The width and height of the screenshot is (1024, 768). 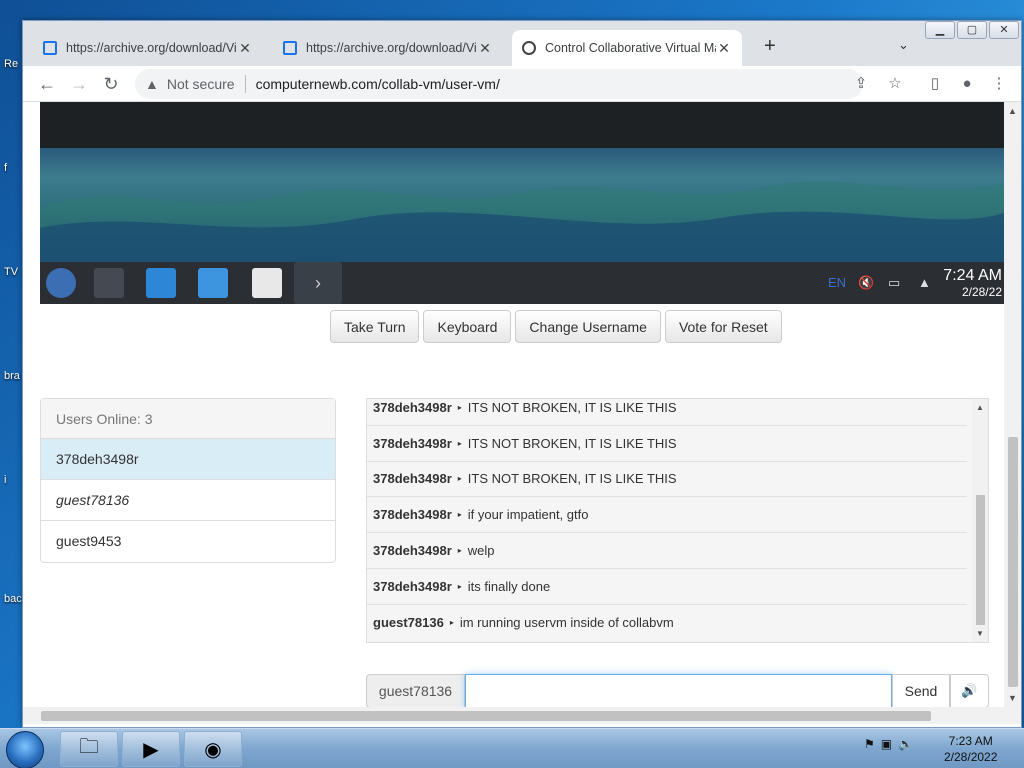 What do you see at coordinates (627, 48) in the screenshot?
I see `browser-tab-active: Control Collaborative Virtual Ma ✕` at bounding box center [627, 48].